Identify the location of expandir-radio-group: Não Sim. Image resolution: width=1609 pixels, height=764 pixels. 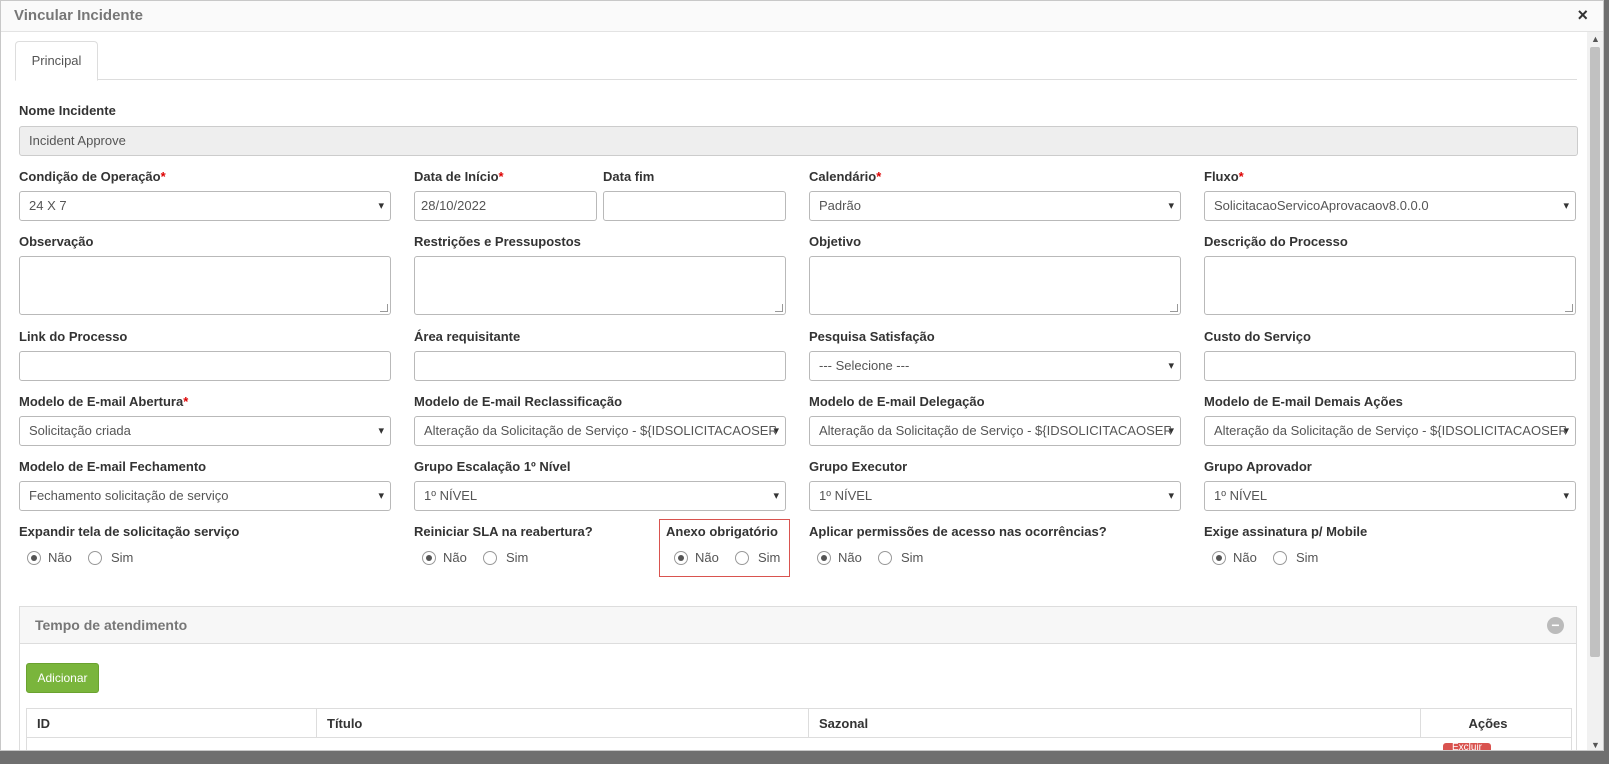
(87, 558).